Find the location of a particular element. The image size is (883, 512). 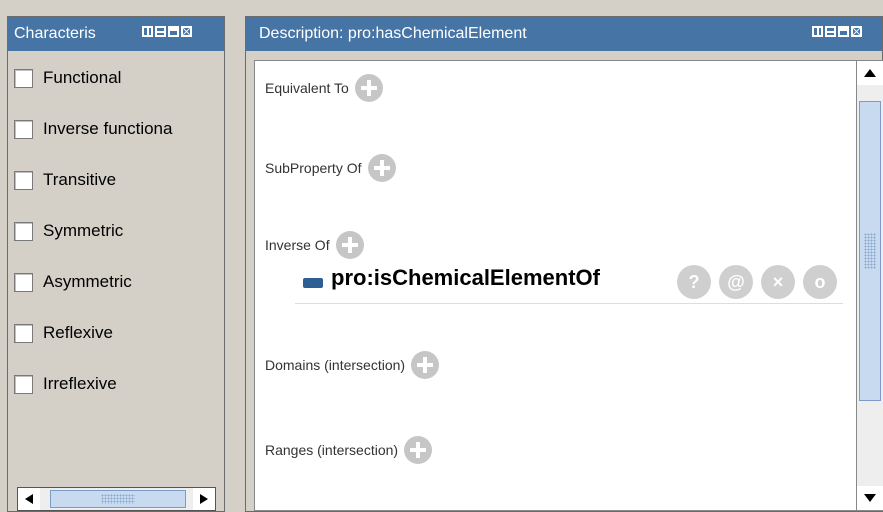

description-titlebar: Description: pro:hasChemicalElement is located at coordinates (564, 34).